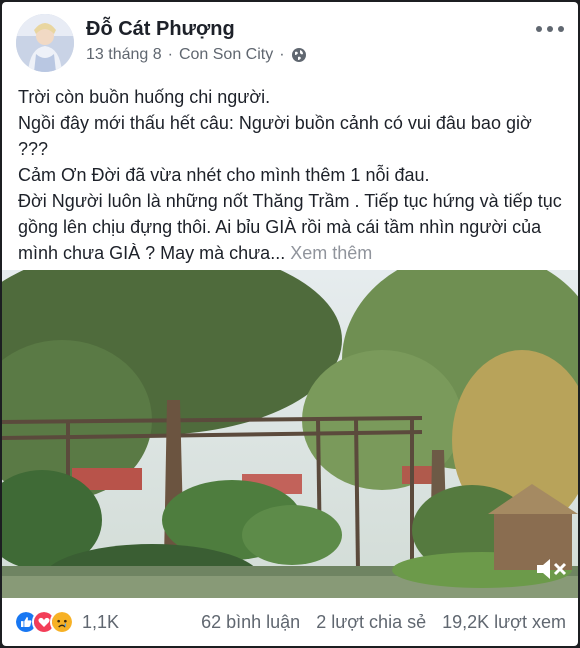 This screenshot has height=648, width=580. Describe the element at coordinates (299, 55) in the screenshot. I see `globe-icon` at that location.